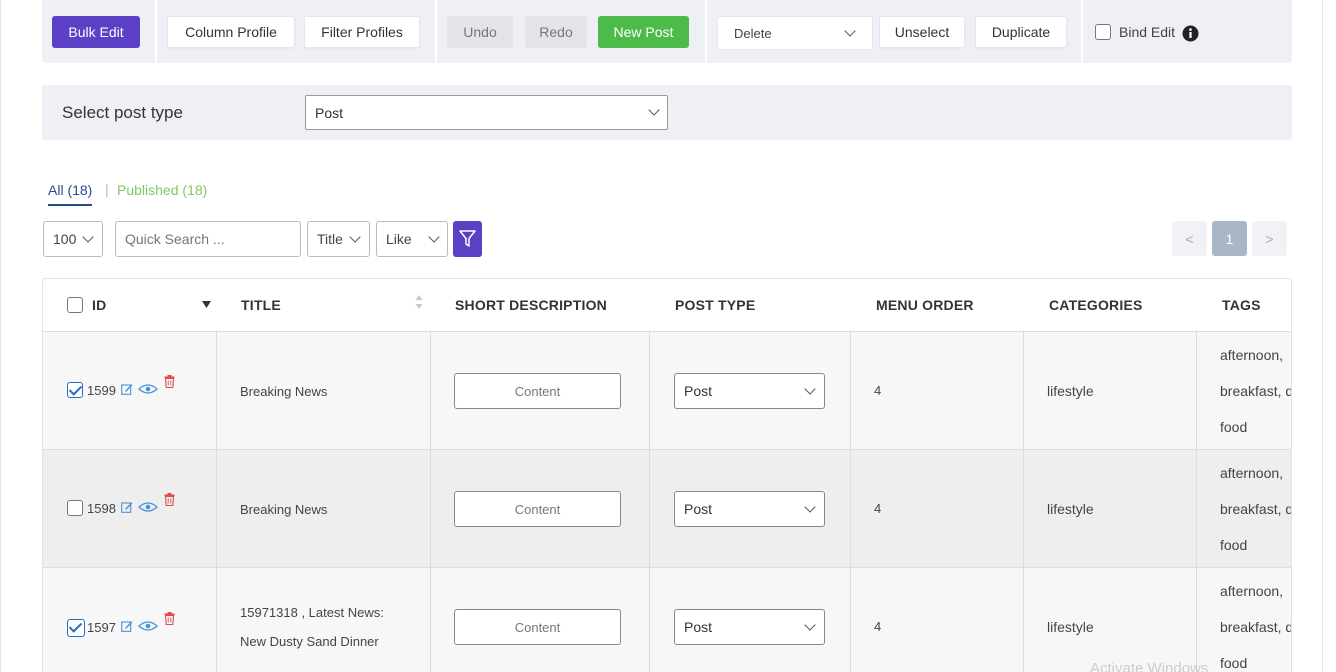 This screenshot has width=1336, height=672. What do you see at coordinates (412, 239) in the screenshot?
I see `search-operator-select: Like` at bounding box center [412, 239].